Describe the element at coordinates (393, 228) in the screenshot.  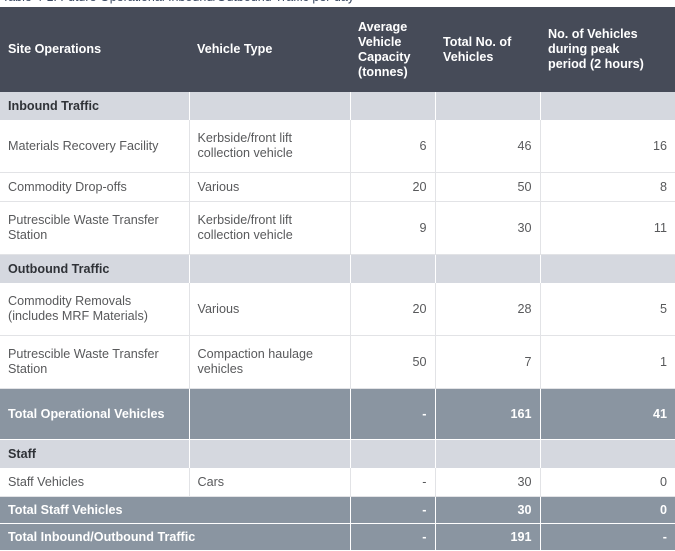
I see `cell-average-capacity: 9` at that location.